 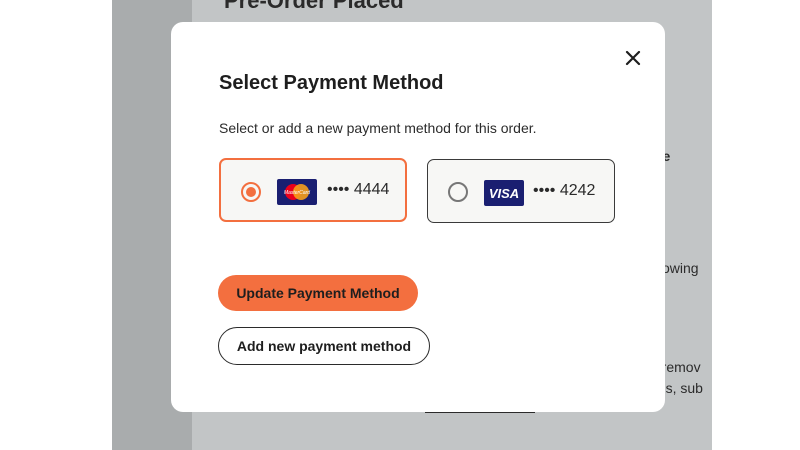 I want to click on modal-title: Select Payment Method, so click(x=331, y=83).